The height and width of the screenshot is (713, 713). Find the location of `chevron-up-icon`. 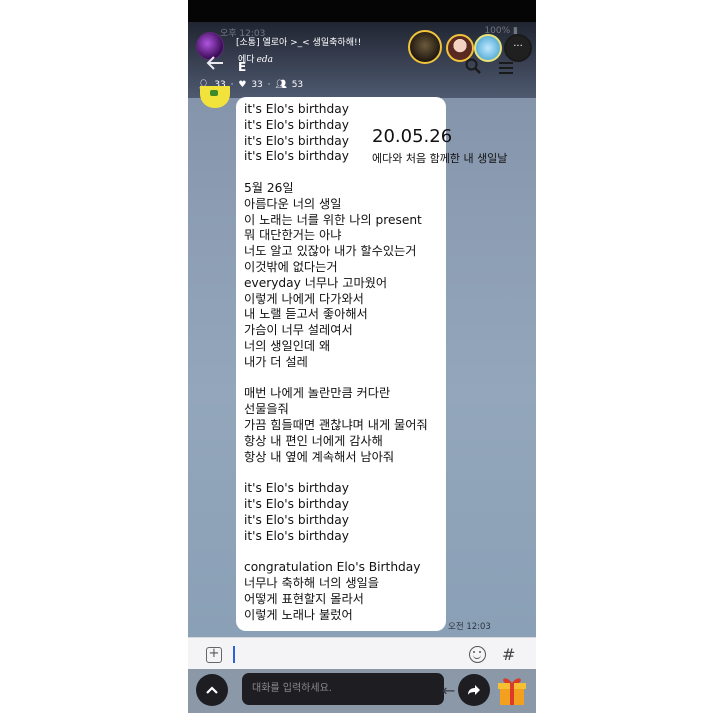

chevron-up-icon is located at coordinates (212, 690).